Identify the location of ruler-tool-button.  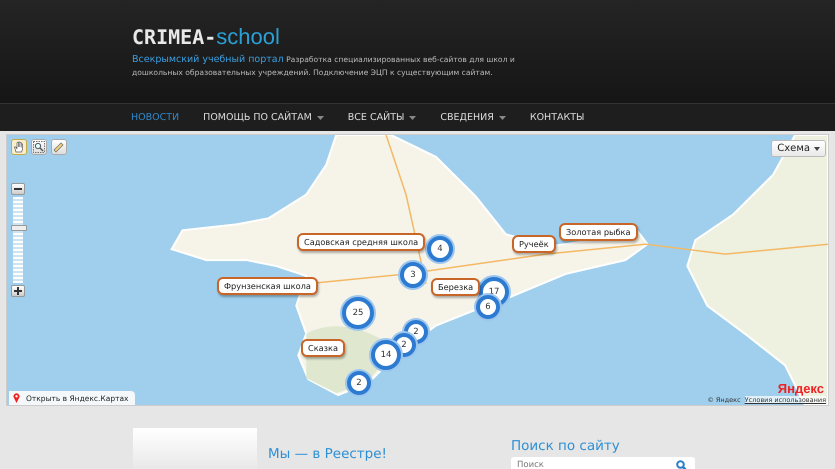
(59, 147).